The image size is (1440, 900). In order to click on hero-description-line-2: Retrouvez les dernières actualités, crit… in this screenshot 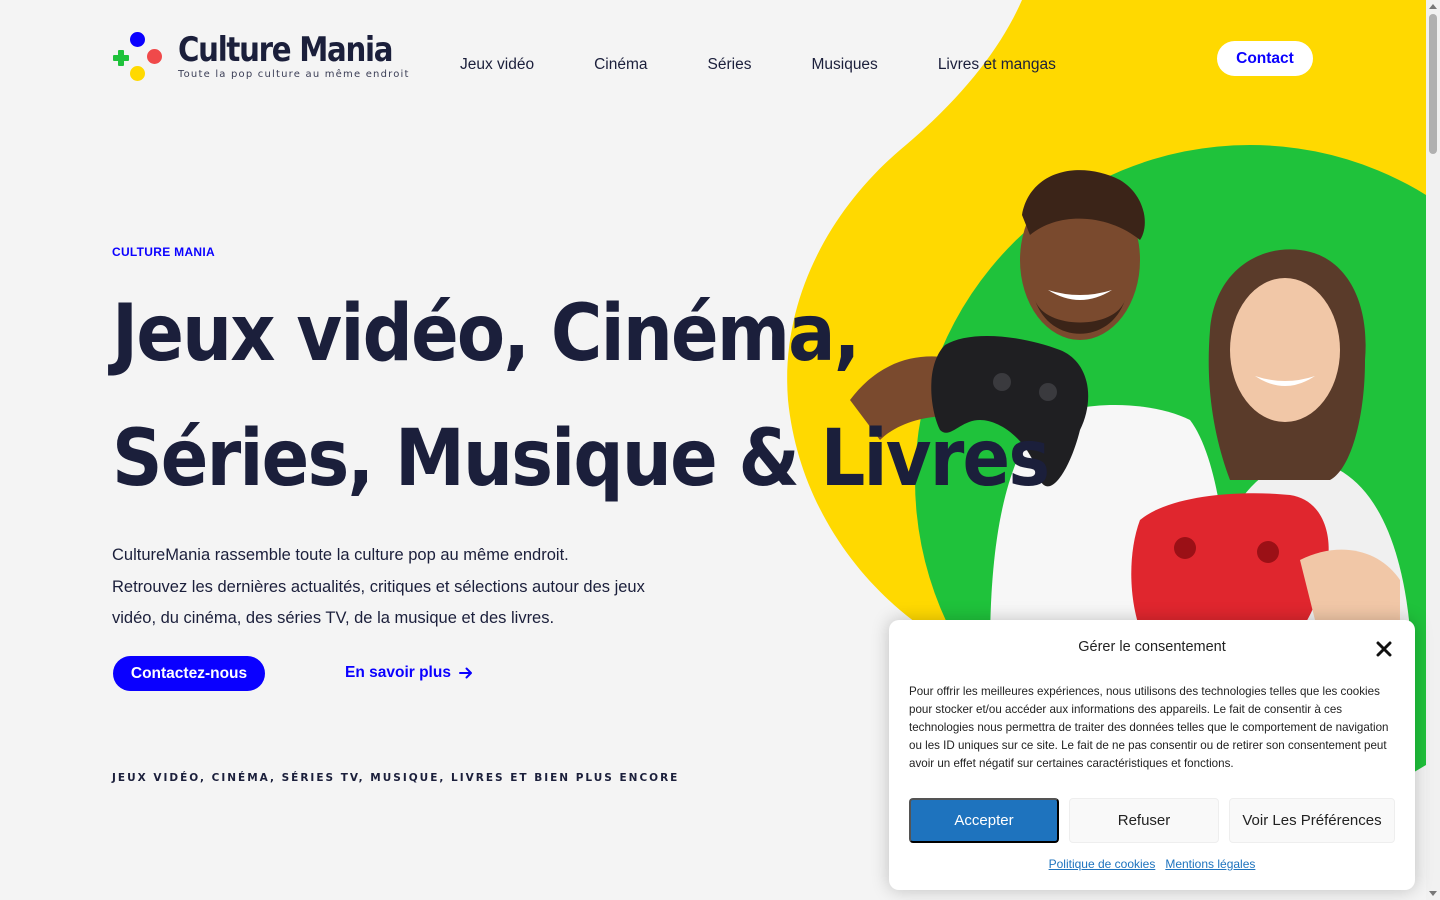, I will do `click(378, 602)`.